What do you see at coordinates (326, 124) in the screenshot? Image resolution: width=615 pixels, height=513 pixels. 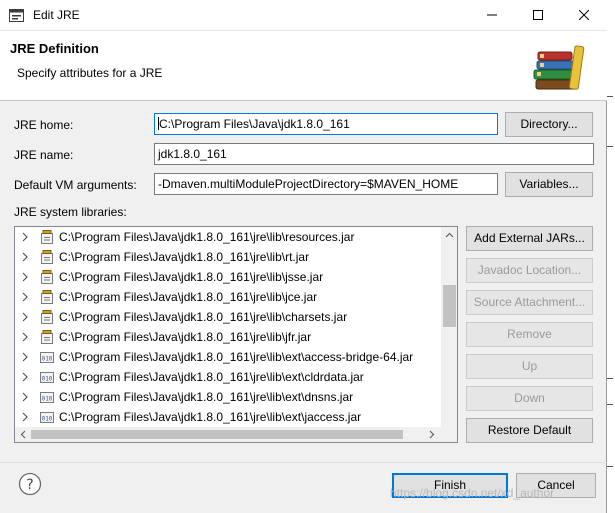 I see `jre-home-input: C:\Program Files\Java\jdk1.8.0_161` at bounding box center [326, 124].